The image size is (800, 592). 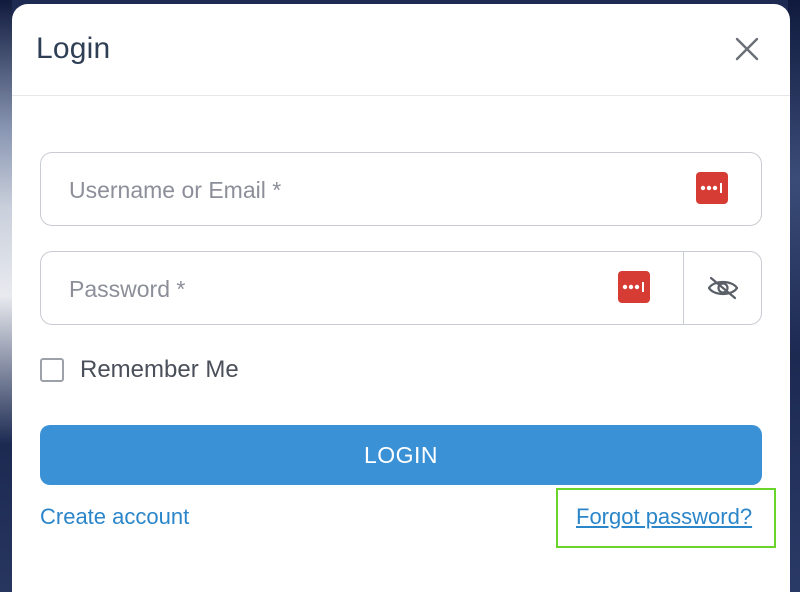 I want to click on close-icon, so click(x=747, y=49).